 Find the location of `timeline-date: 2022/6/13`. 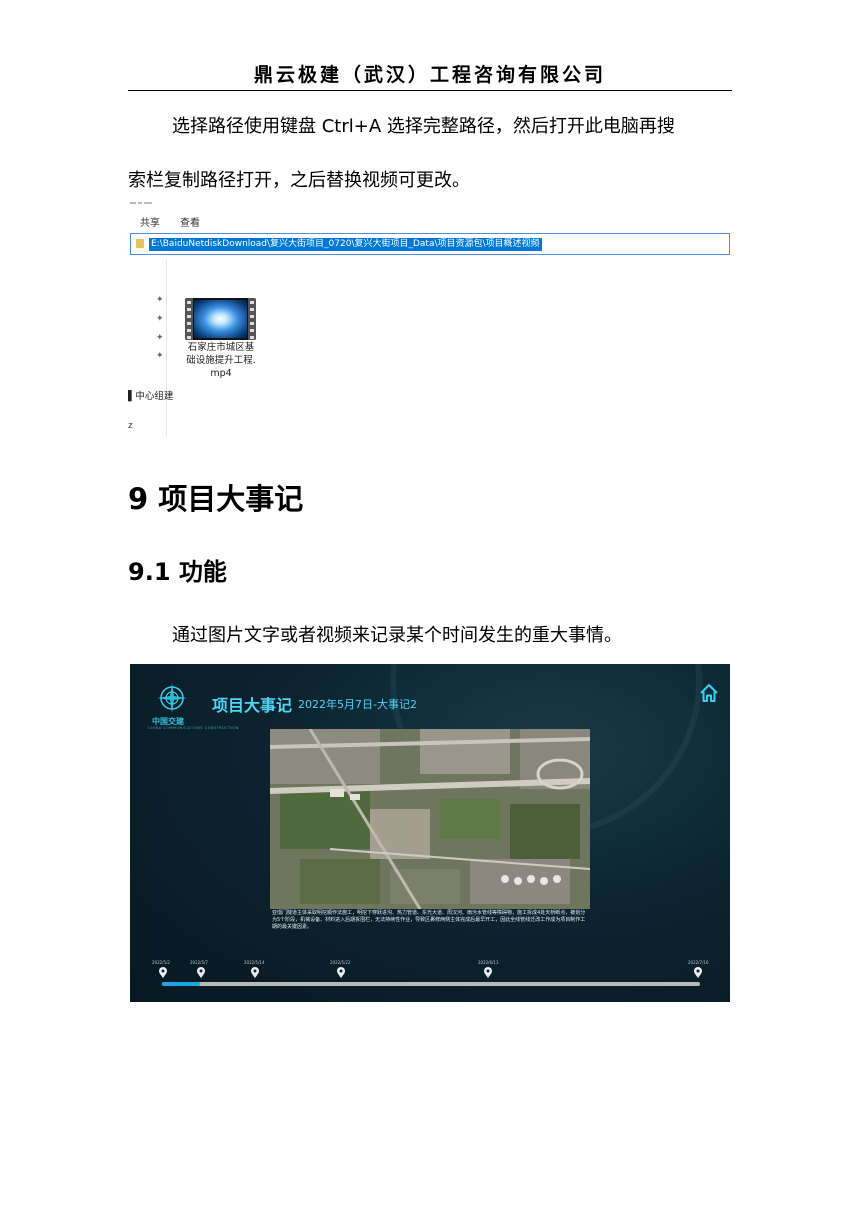

timeline-date: 2022/6/13 is located at coordinates (488, 962).